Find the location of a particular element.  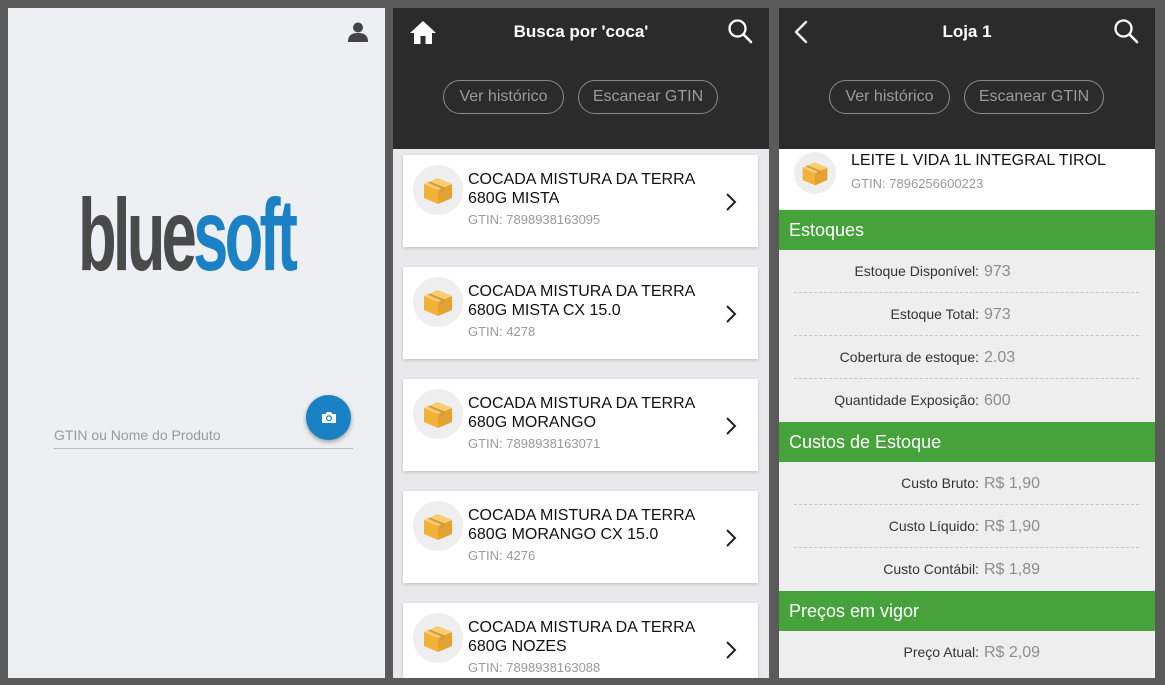

product-gtin: GTIN: 4276 is located at coordinates (502, 555).